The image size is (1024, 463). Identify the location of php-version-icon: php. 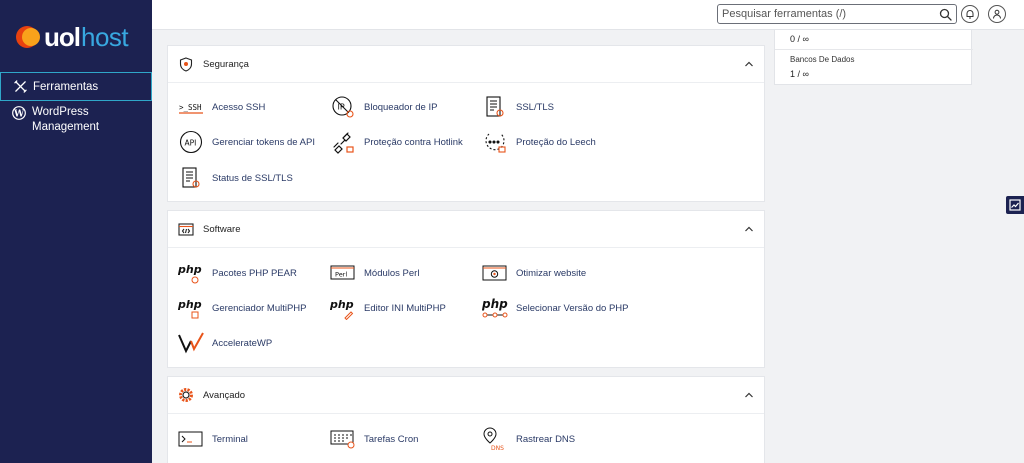
(495, 308).